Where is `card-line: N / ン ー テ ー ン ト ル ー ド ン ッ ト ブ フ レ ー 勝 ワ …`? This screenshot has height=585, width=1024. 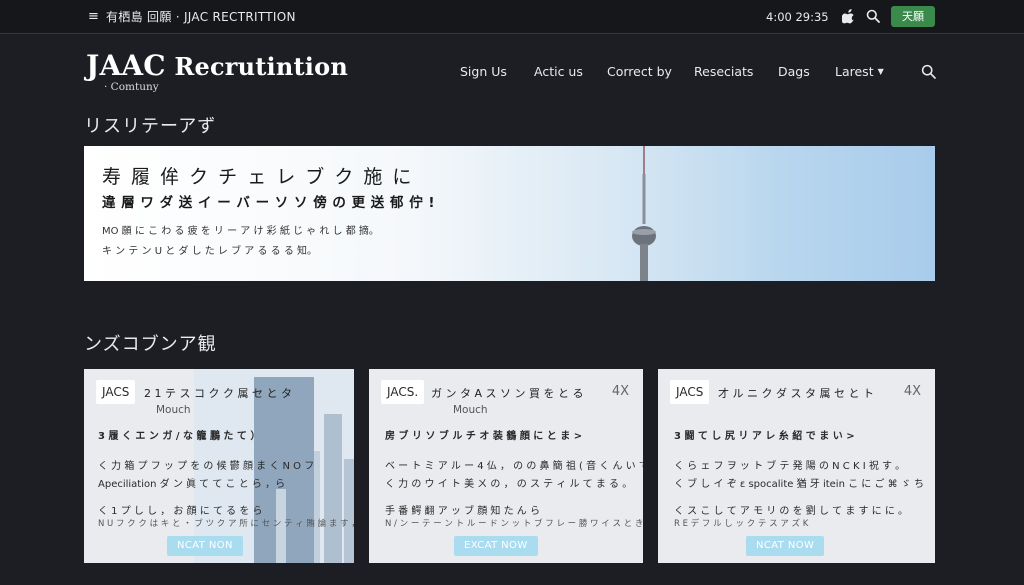 card-line: N / ン ー テ ー ン ト ル ー ド ン ッ ト ブ フ レ ー 勝 ワ … is located at coordinates (514, 524).